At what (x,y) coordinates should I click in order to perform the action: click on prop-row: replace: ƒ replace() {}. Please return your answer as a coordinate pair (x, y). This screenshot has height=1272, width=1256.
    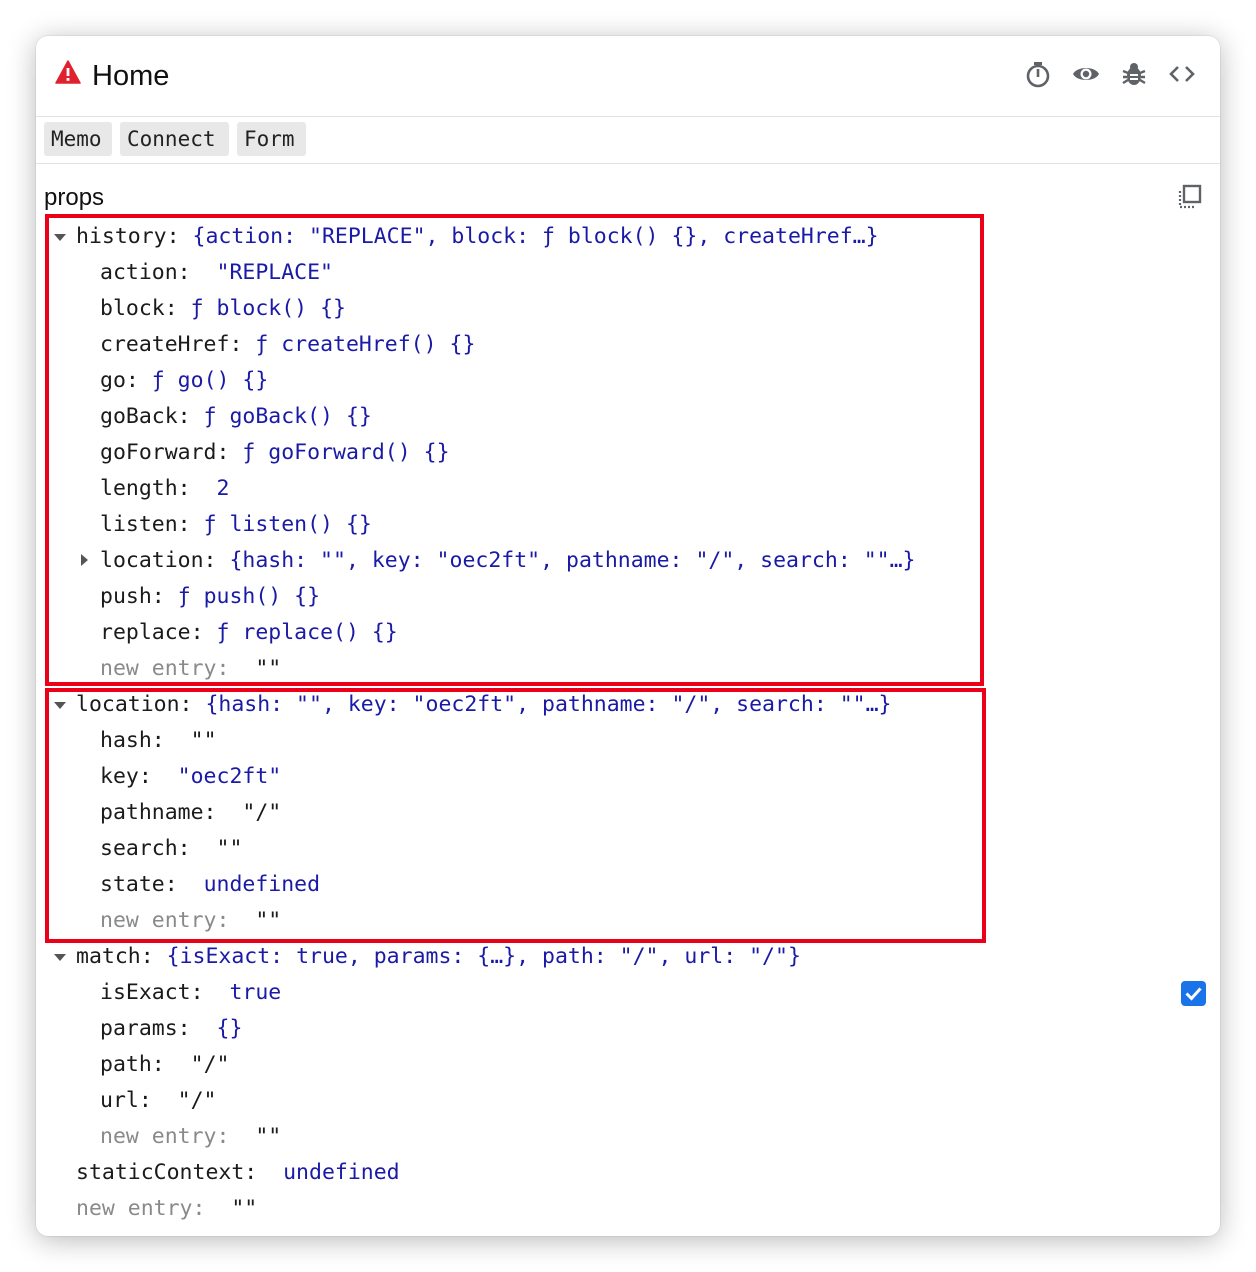
    Looking at the image, I should click on (249, 633).